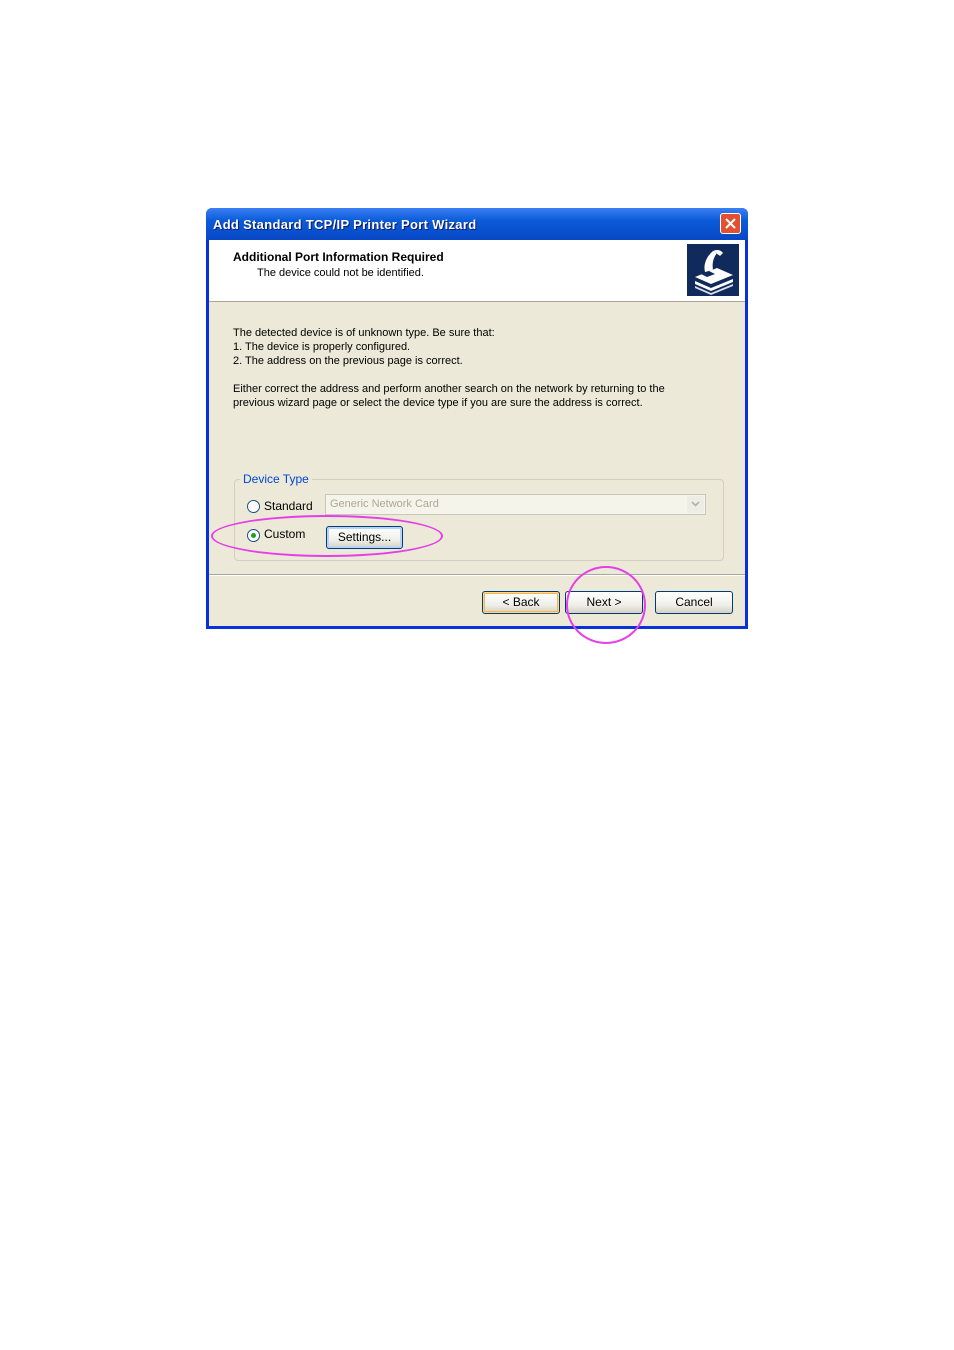 The height and width of the screenshot is (1350, 954). Describe the element at coordinates (384, 504) in the screenshot. I see `device-combo-value: Generic Network Card` at that location.